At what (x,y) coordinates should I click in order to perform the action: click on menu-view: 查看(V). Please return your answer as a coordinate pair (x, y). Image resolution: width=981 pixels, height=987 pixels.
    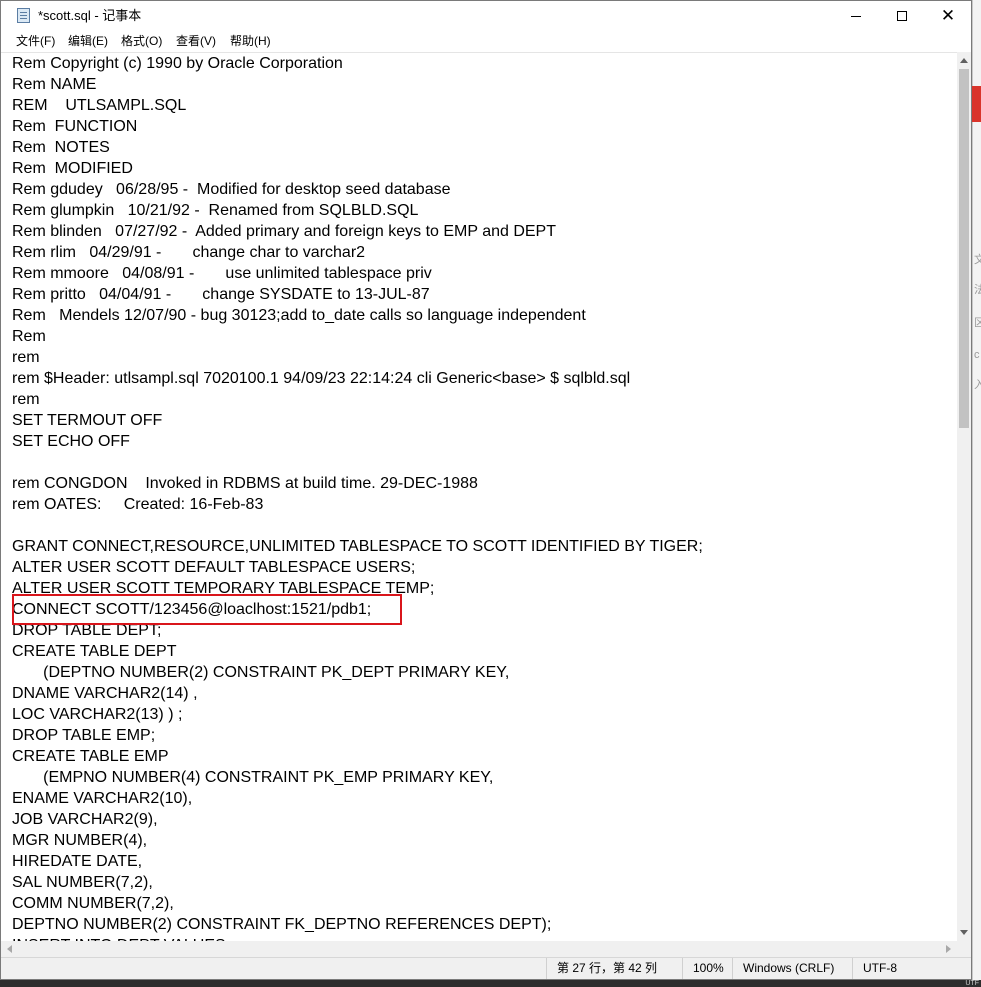
    Looking at the image, I should click on (196, 41).